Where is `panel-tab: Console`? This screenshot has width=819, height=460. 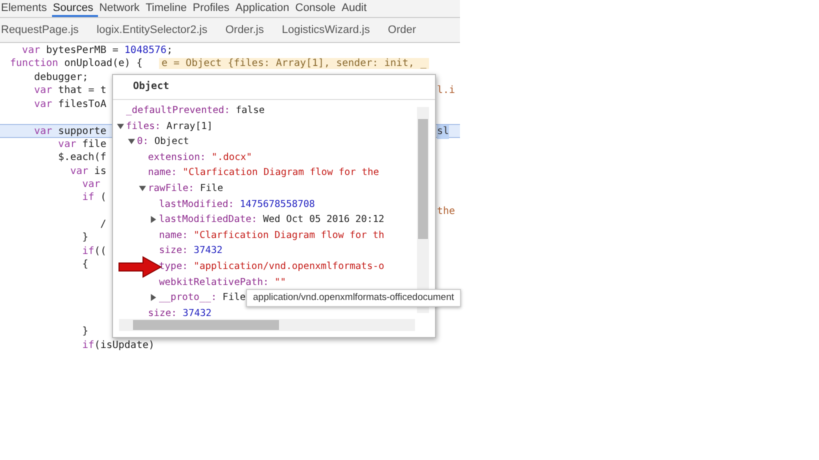 panel-tab: Console is located at coordinates (317, 8).